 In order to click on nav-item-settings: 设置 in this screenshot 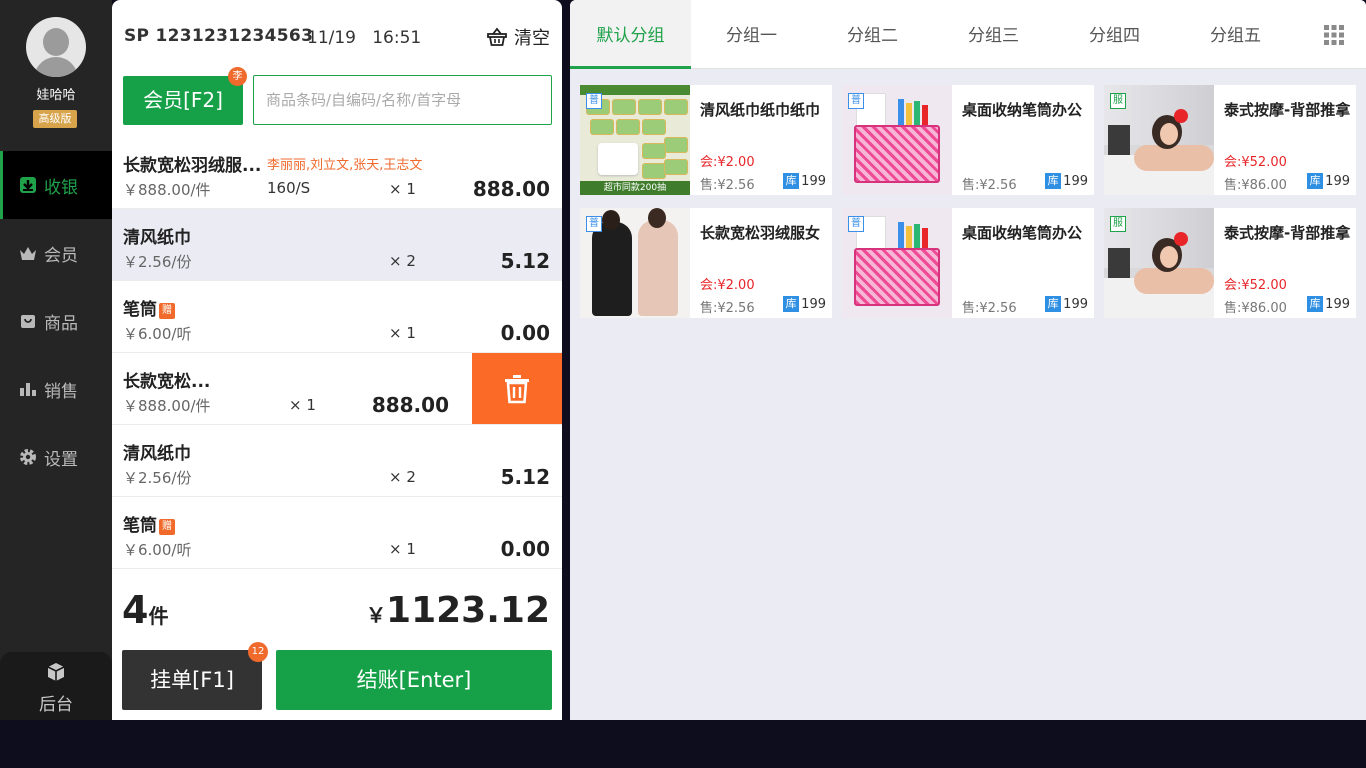, I will do `click(56, 457)`.